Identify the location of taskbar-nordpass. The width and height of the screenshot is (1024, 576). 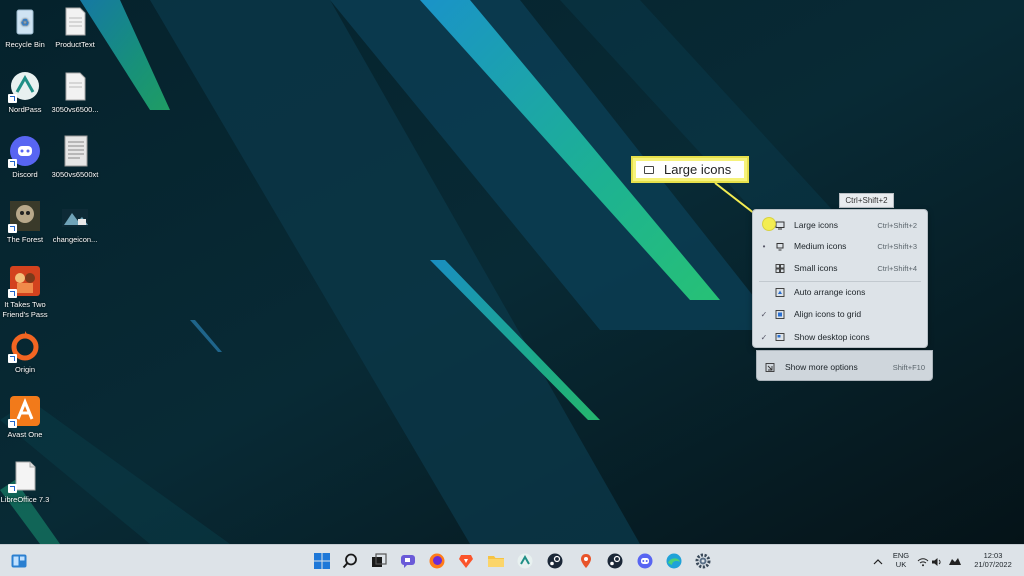
(525, 561).